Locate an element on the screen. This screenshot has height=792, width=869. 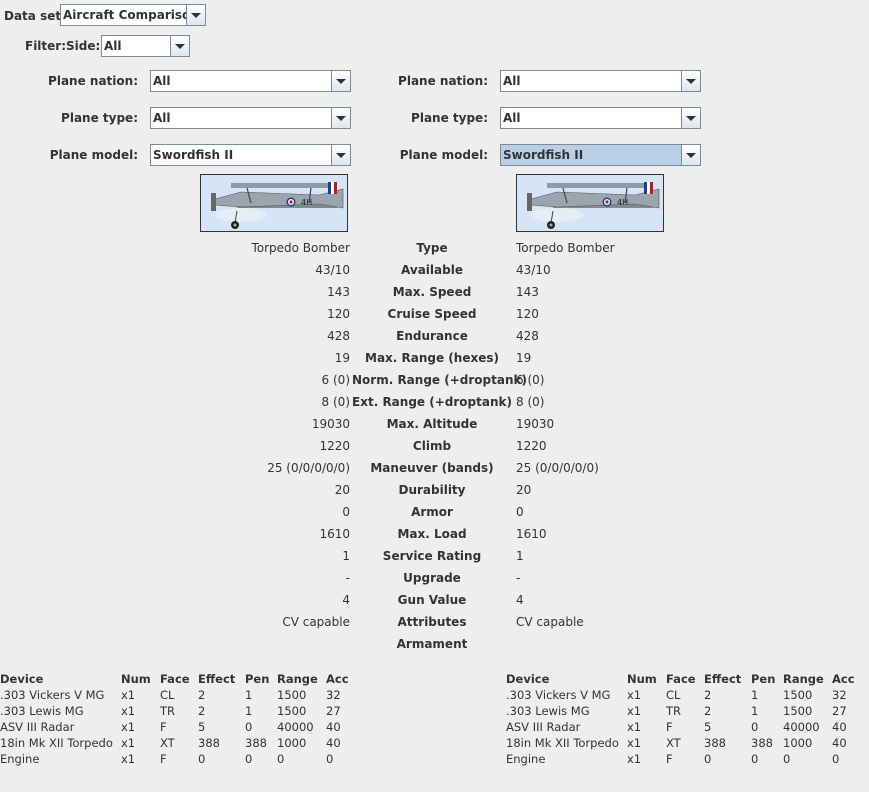
stat-label: Upgrade is located at coordinates (432, 578).